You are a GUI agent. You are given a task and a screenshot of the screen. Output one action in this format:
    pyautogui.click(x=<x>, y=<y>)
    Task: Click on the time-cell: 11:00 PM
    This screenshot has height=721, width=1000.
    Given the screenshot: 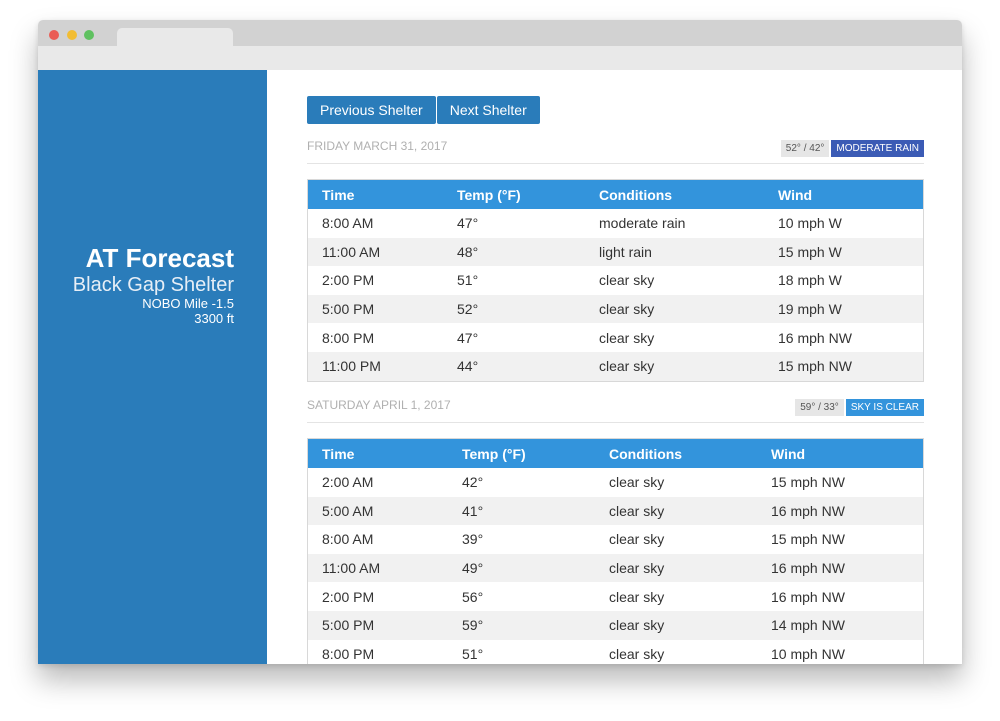 What is the action you would take?
    pyautogui.click(x=375, y=366)
    